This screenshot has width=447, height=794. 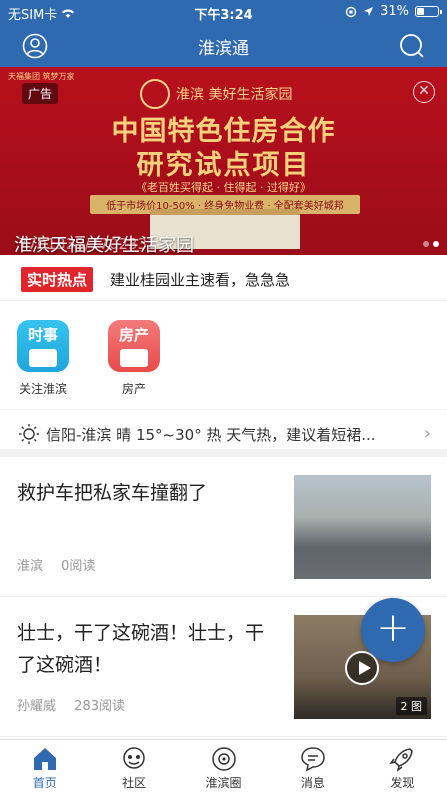 What do you see at coordinates (104, 245) in the screenshot?
I see `banner-caption: 淮滨天福美好生活家园` at bounding box center [104, 245].